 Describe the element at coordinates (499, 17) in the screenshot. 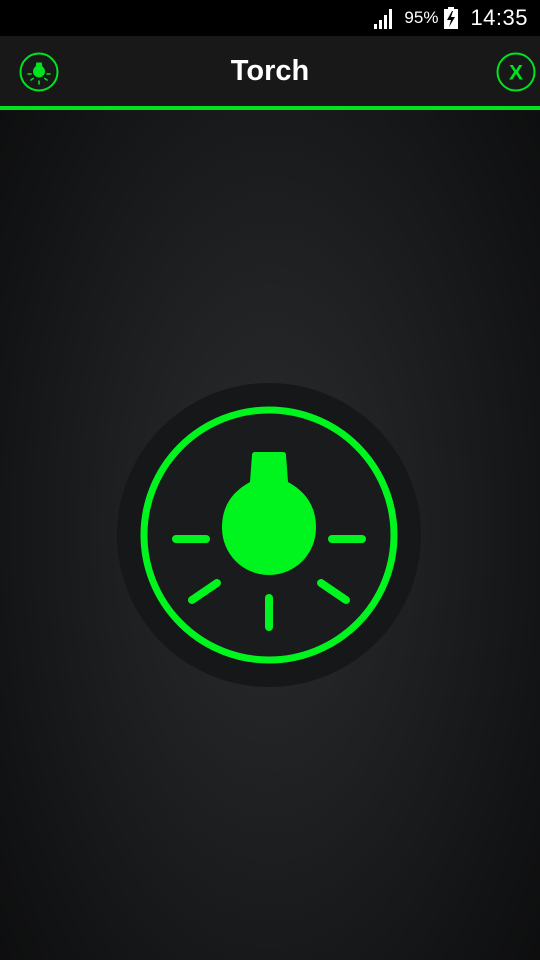

I see `clock: 14:35` at that location.